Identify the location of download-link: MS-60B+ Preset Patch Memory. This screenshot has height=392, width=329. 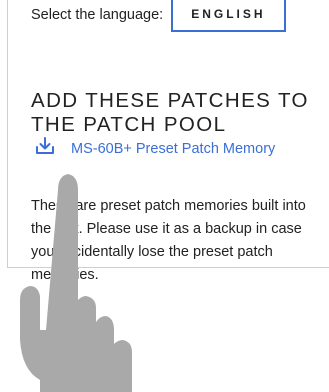
(155, 148).